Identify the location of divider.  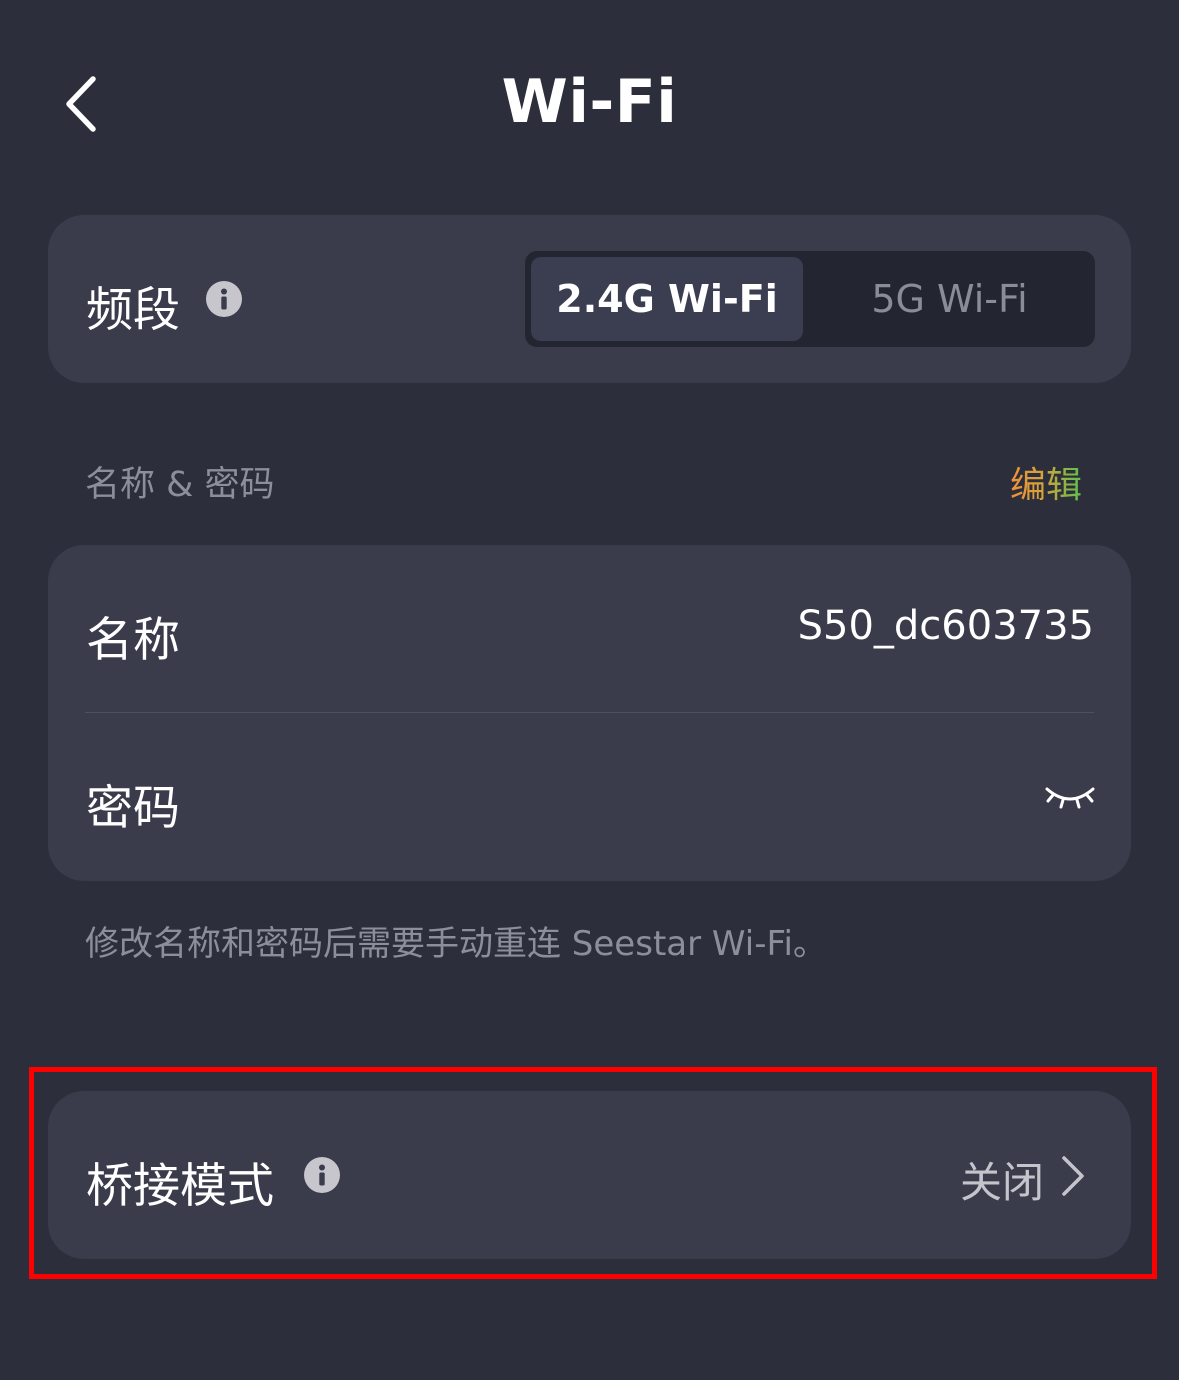
(589, 712).